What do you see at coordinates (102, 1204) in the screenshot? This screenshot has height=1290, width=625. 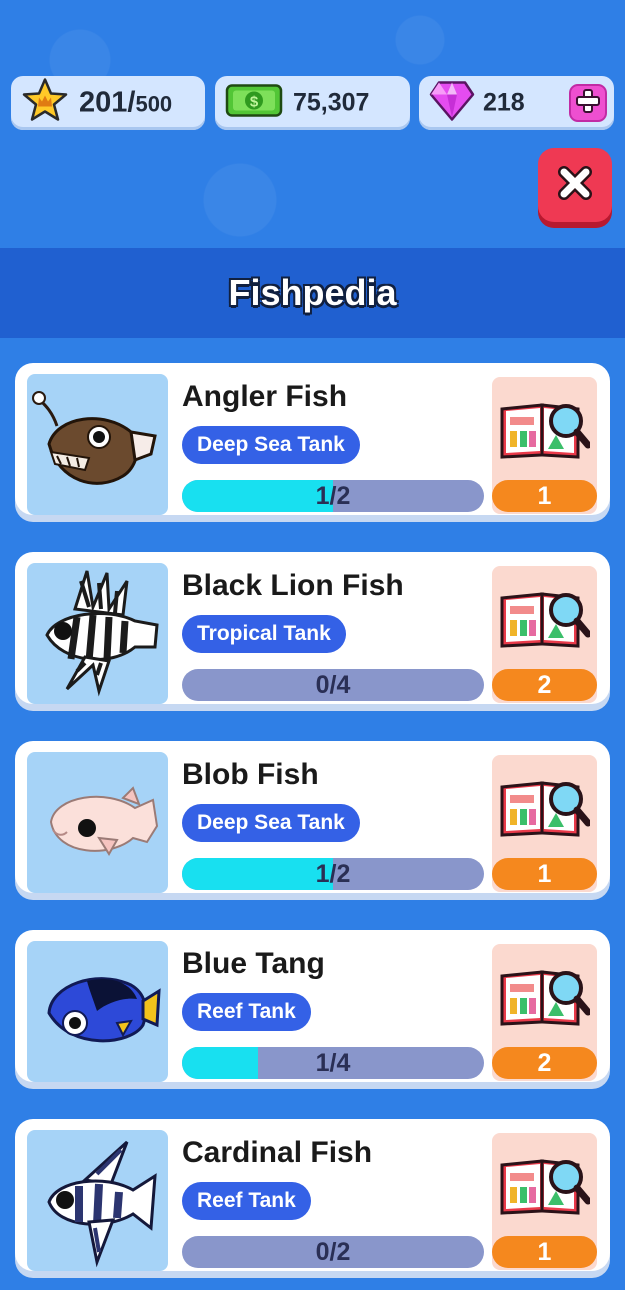 I see `cardinal-fish-icon` at bounding box center [102, 1204].